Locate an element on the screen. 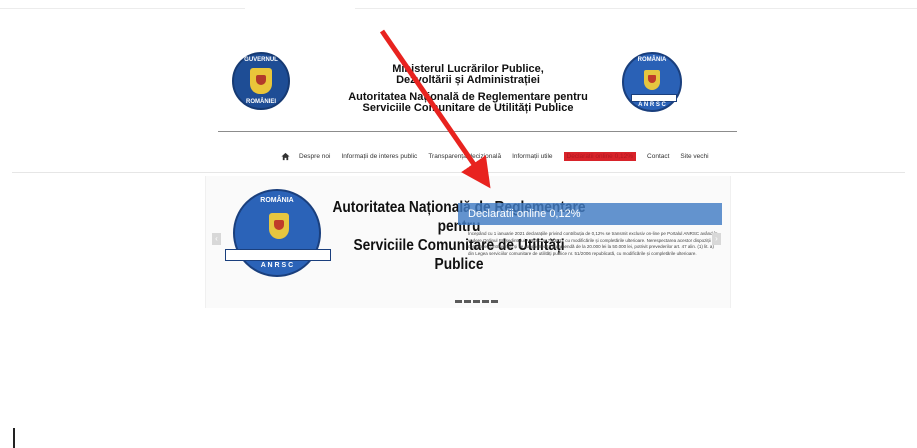  annotation-arrow-icon is located at coordinates (435, 109).